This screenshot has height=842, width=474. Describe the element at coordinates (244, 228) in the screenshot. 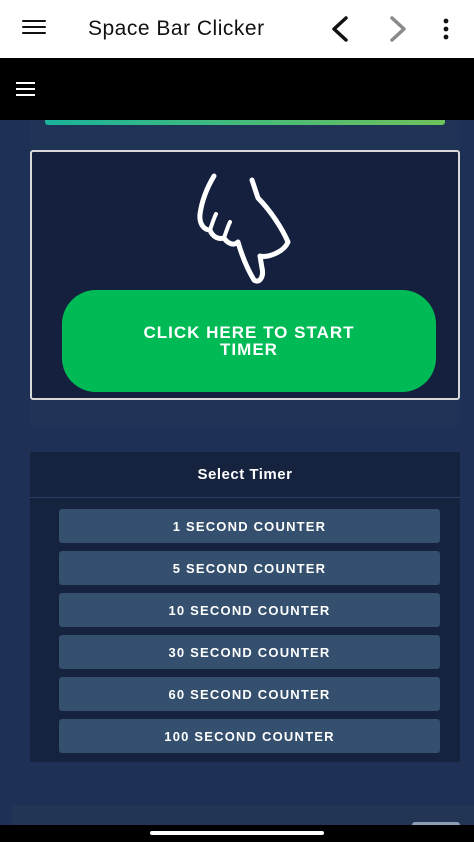

I see `pointing-hand-icon` at that location.